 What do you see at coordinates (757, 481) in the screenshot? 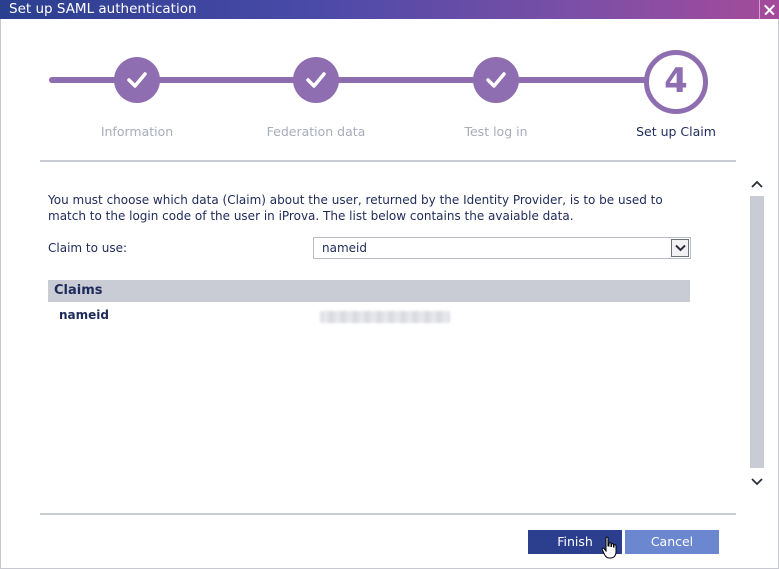
I see `scroll-down-icon` at bounding box center [757, 481].